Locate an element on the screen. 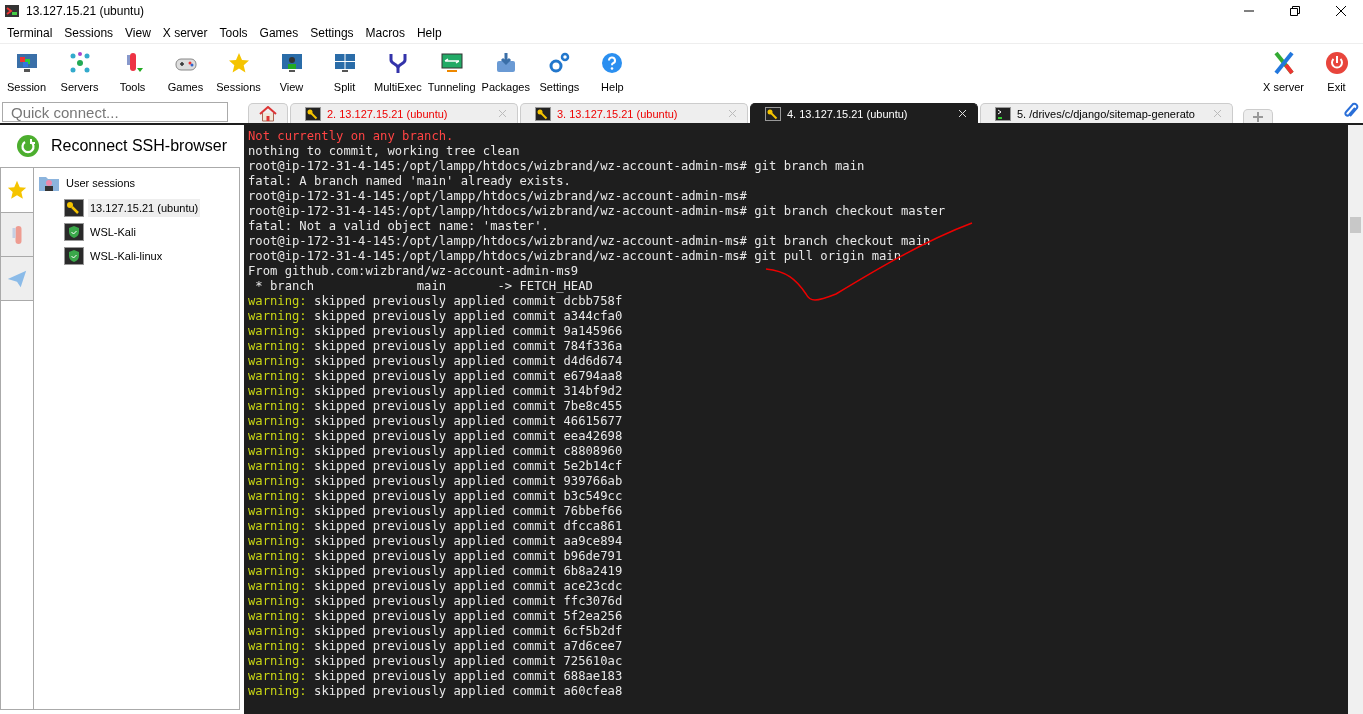 The height and width of the screenshot is (714, 1363). reconnect-ssh-browser-button: Reconnect SSH-browser is located at coordinates (122, 146).